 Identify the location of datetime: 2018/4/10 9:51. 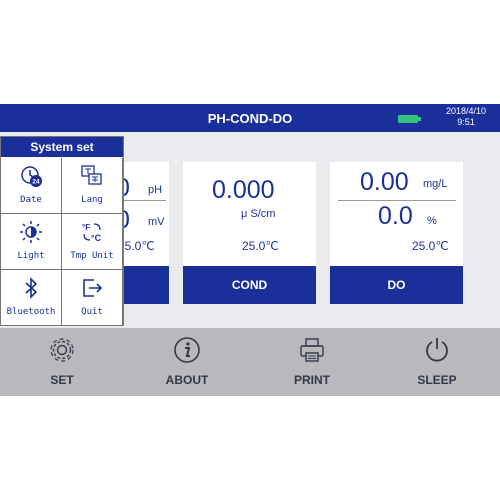
(466, 117).